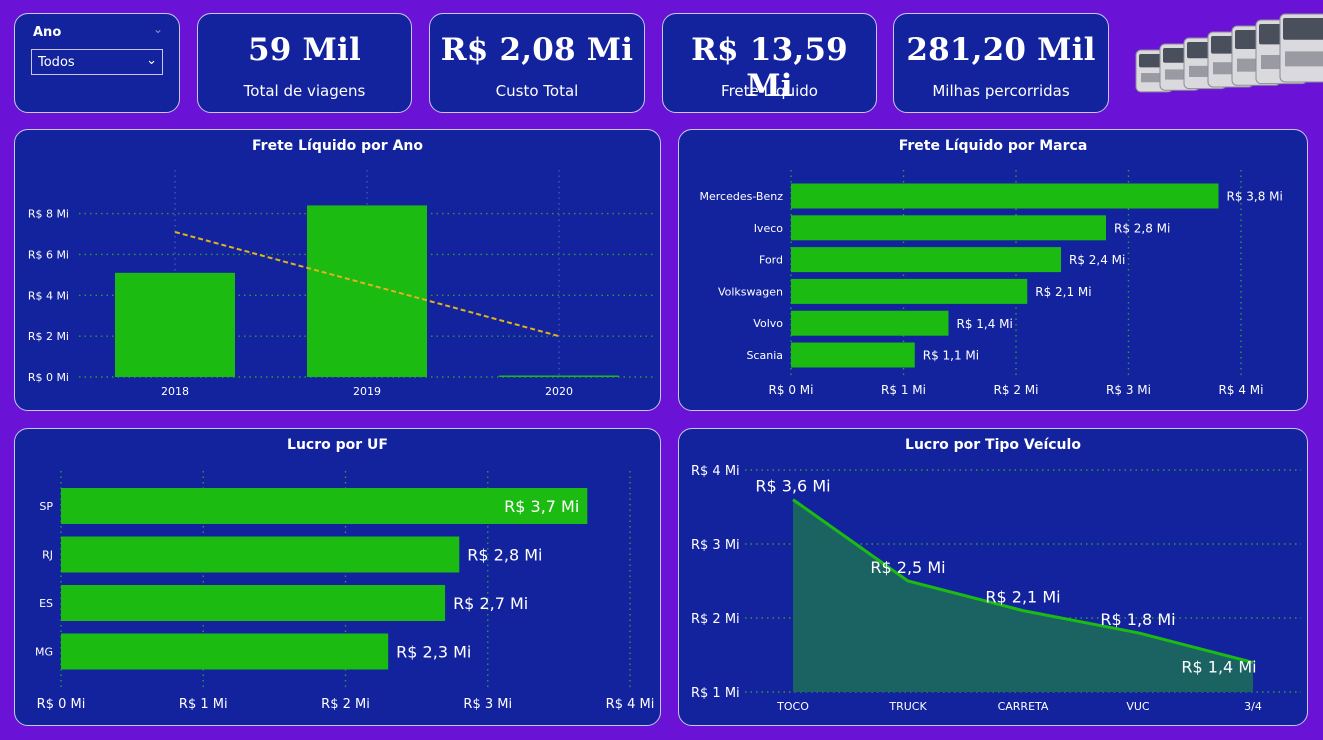 The image size is (1323, 740). What do you see at coordinates (768, 323) in the screenshot?
I see `category-label: Volvo` at bounding box center [768, 323].